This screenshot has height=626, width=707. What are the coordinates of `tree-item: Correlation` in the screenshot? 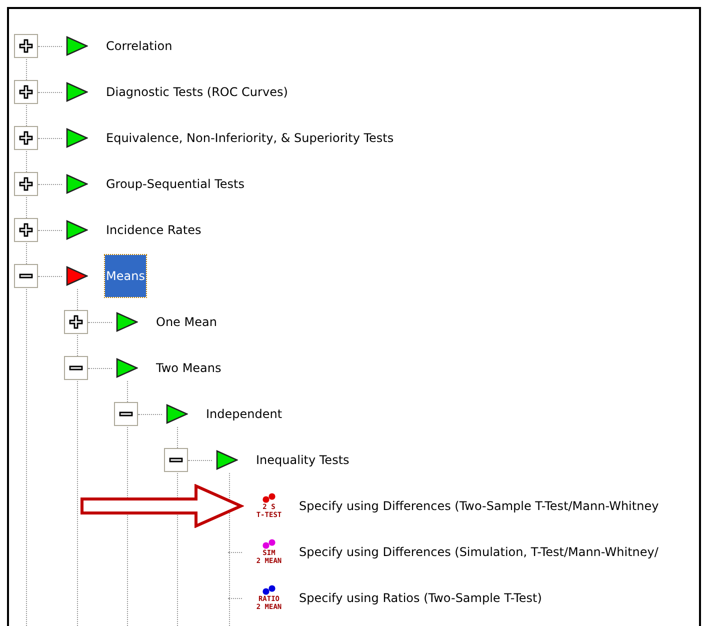 It's located at (139, 46).